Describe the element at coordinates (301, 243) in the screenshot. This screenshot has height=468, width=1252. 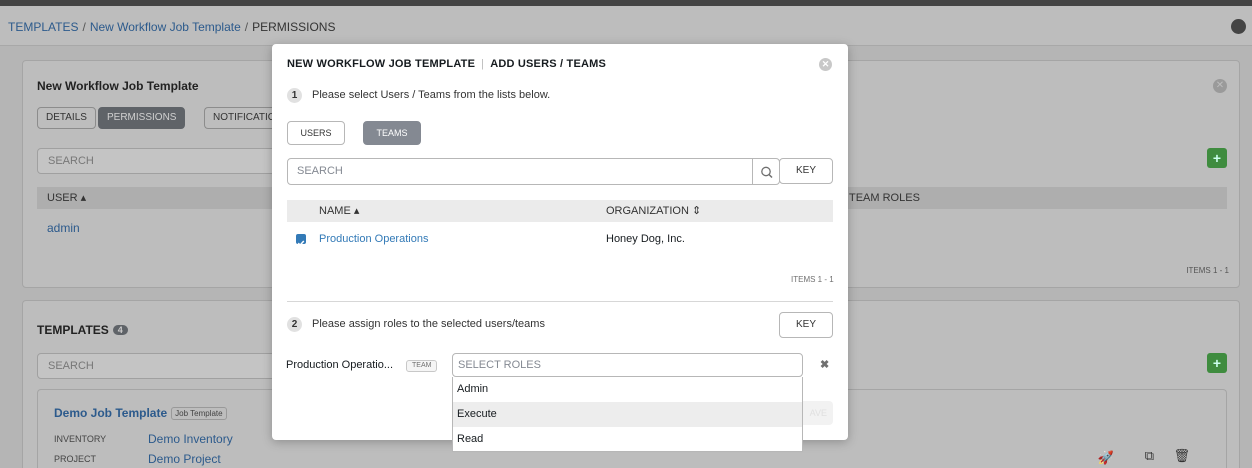
I see `check-icon` at that location.